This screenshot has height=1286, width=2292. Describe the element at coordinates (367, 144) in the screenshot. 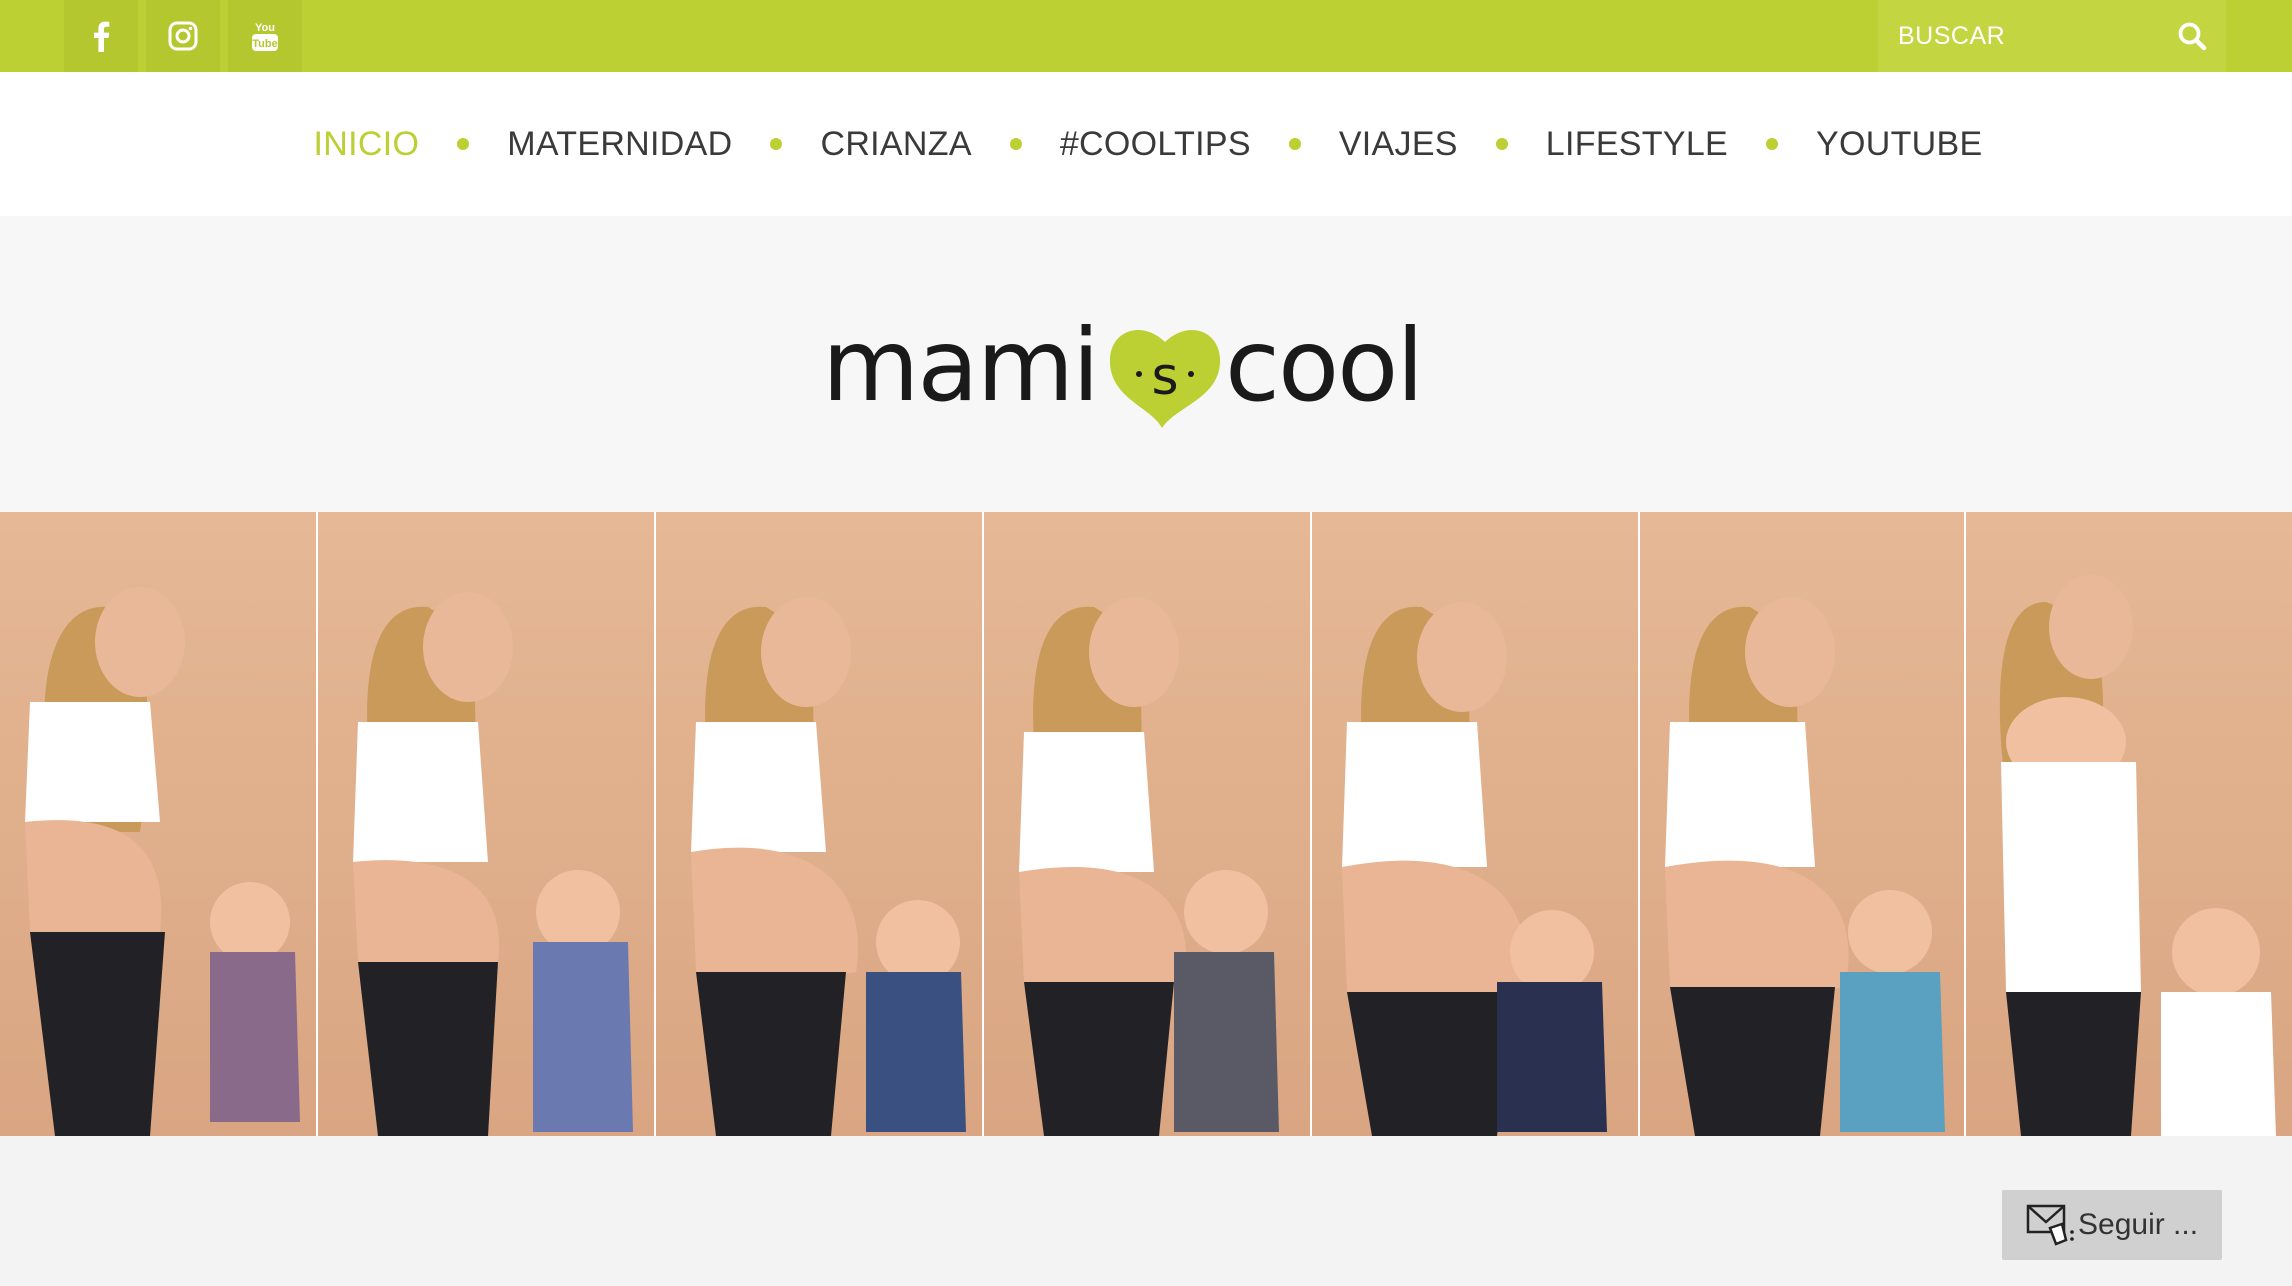

I see `nav-item-inicio: INICIO` at that location.